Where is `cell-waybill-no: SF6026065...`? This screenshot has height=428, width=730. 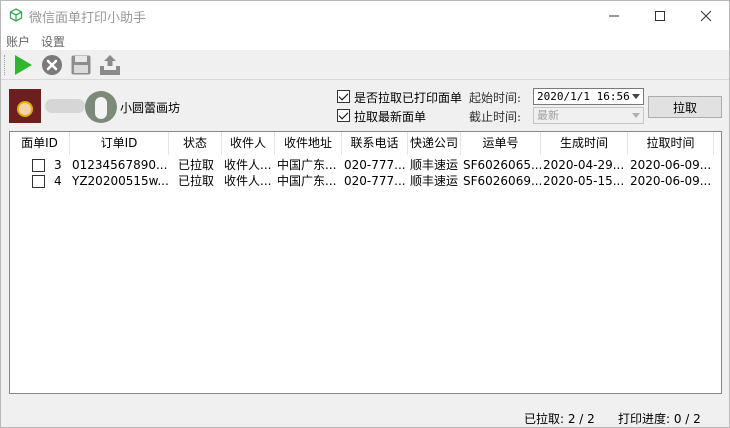
cell-waybill-no: SF6026065... is located at coordinates (502, 165).